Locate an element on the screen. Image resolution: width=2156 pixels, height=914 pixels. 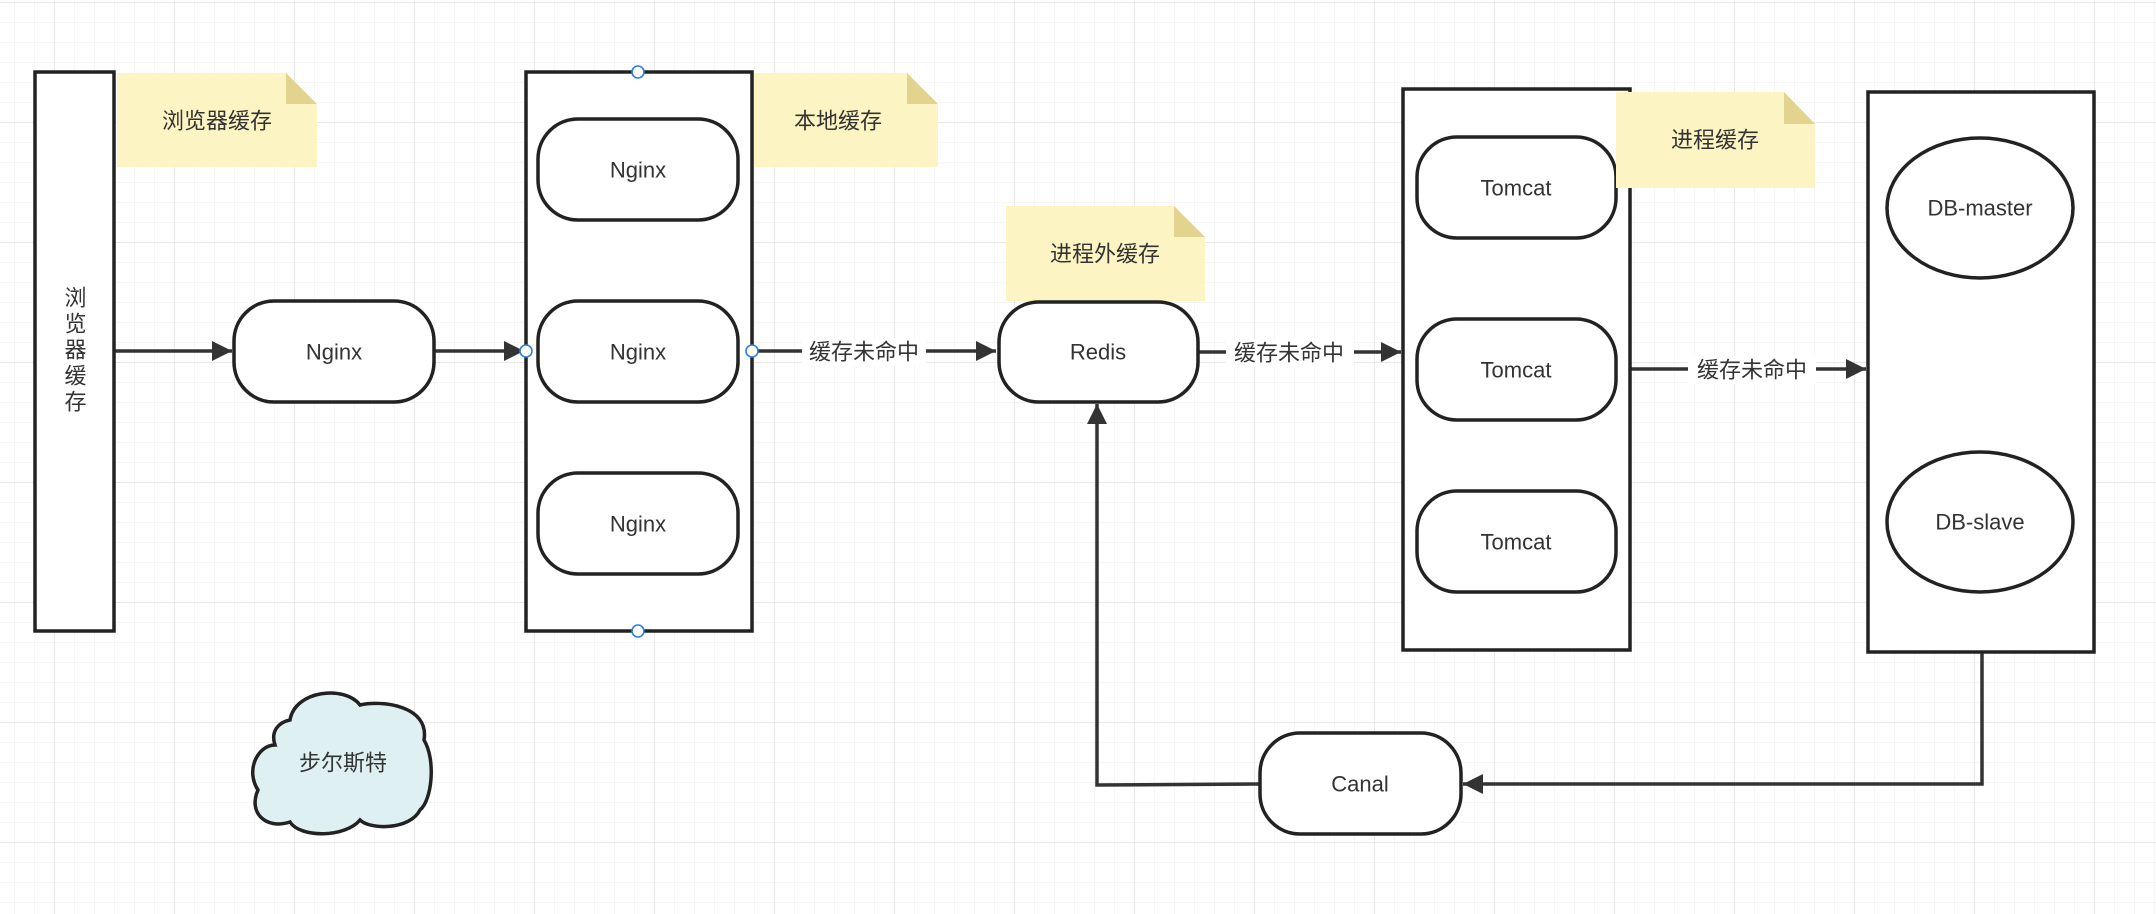
db-master-node: DB-master is located at coordinates (1980, 208).